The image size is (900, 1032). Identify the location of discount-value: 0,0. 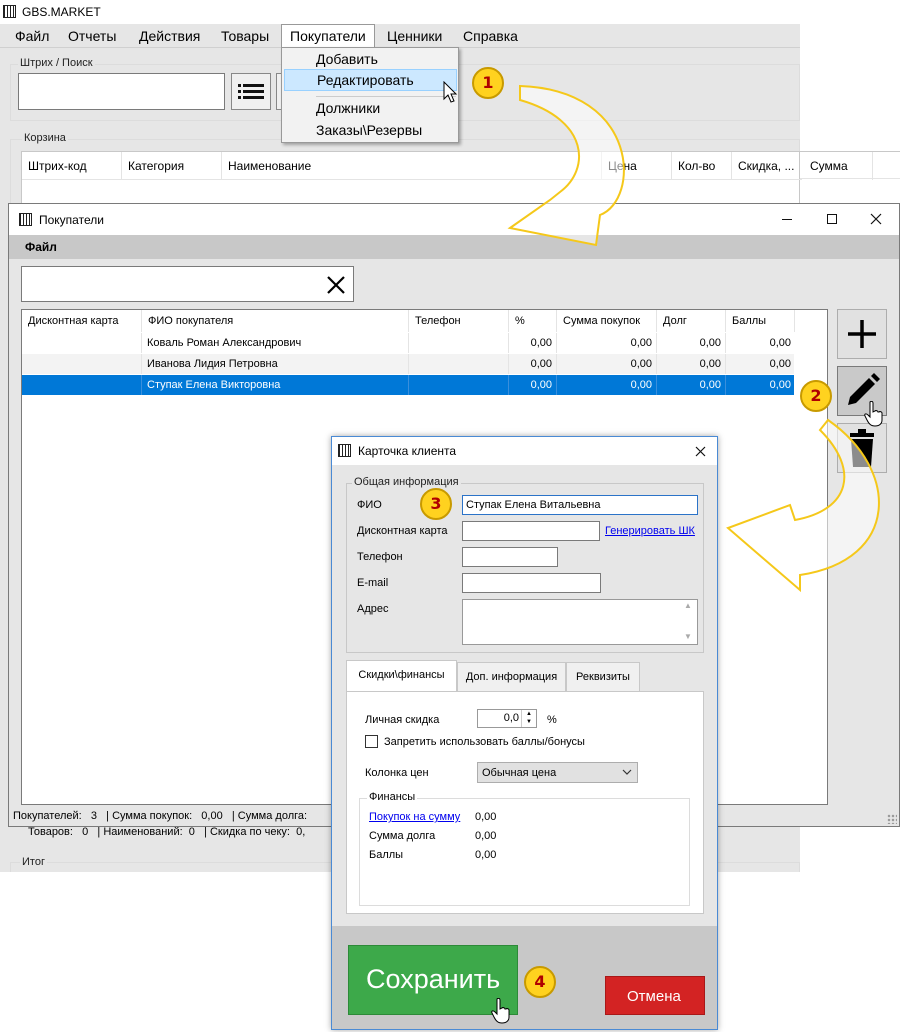
(511, 718).